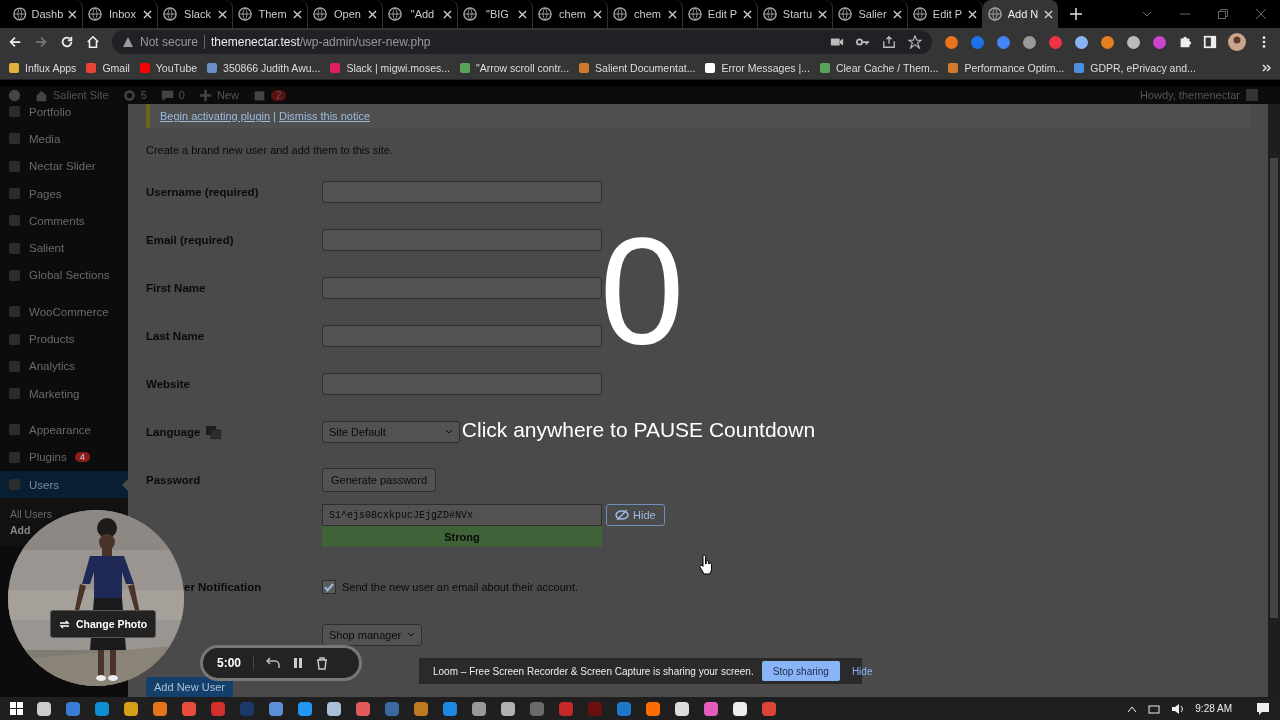  Describe the element at coordinates (1147, 14) in the screenshot. I see `chevron-down-icon` at that location.